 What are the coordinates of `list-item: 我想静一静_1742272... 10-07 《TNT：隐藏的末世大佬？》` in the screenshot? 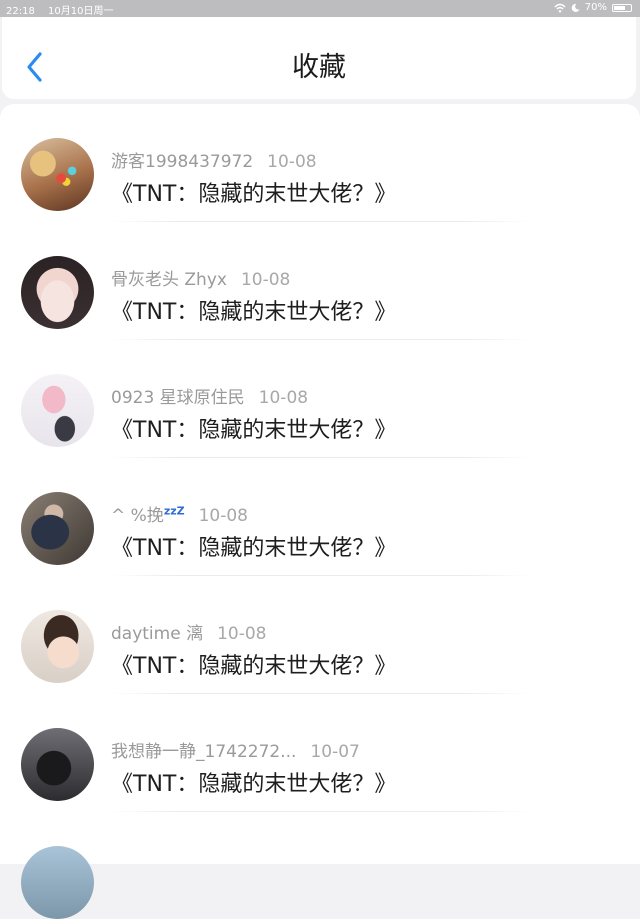 It's located at (320, 753).